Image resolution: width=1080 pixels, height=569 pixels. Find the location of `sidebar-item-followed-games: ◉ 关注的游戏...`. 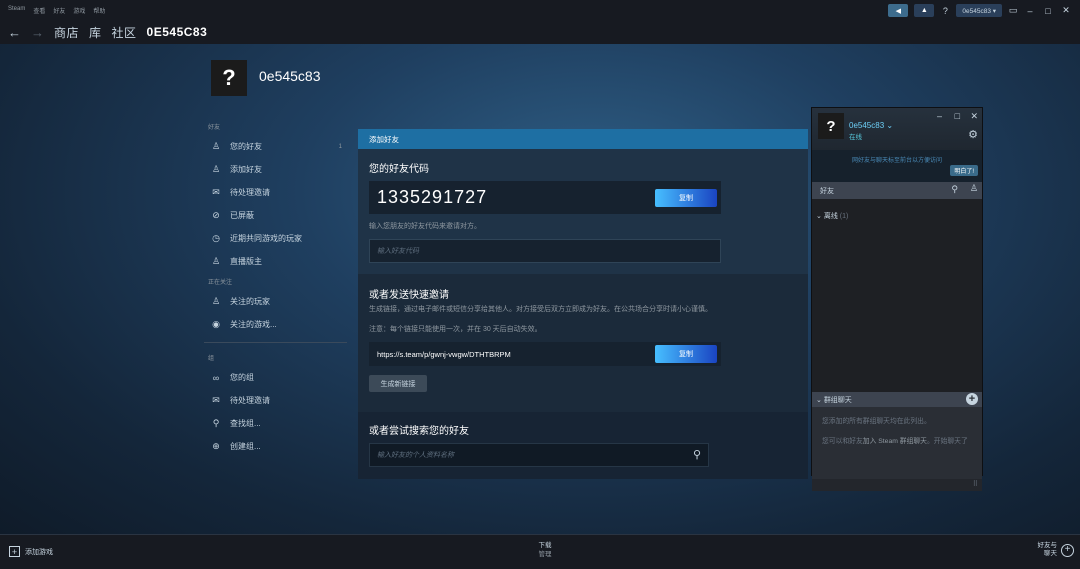

sidebar-item-followed-games: ◉ 关注的游戏... is located at coordinates (276, 324).